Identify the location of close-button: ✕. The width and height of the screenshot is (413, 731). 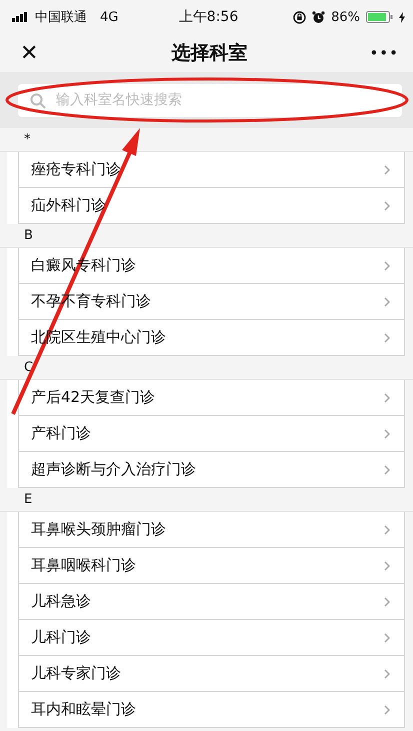
(40, 53).